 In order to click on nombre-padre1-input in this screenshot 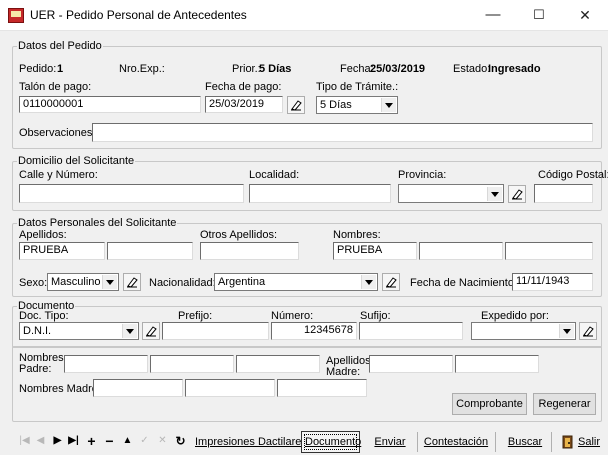, I will do `click(106, 364)`.